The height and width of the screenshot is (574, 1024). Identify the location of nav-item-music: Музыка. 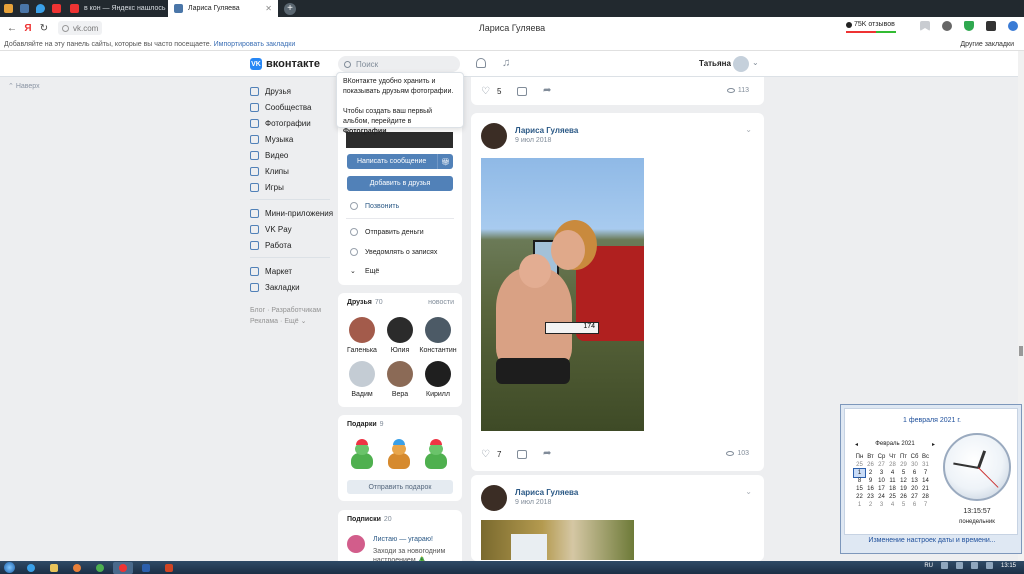
(295, 139).